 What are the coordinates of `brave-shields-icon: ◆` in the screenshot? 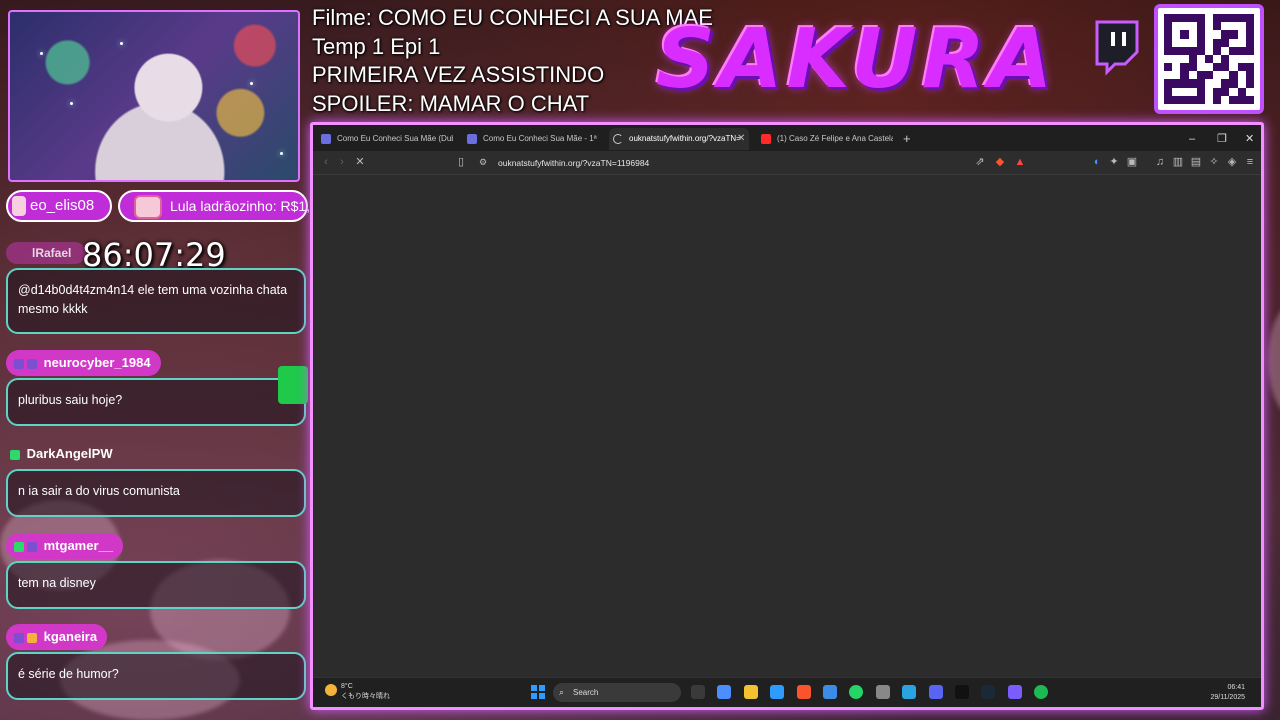 It's located at (1000, 162).